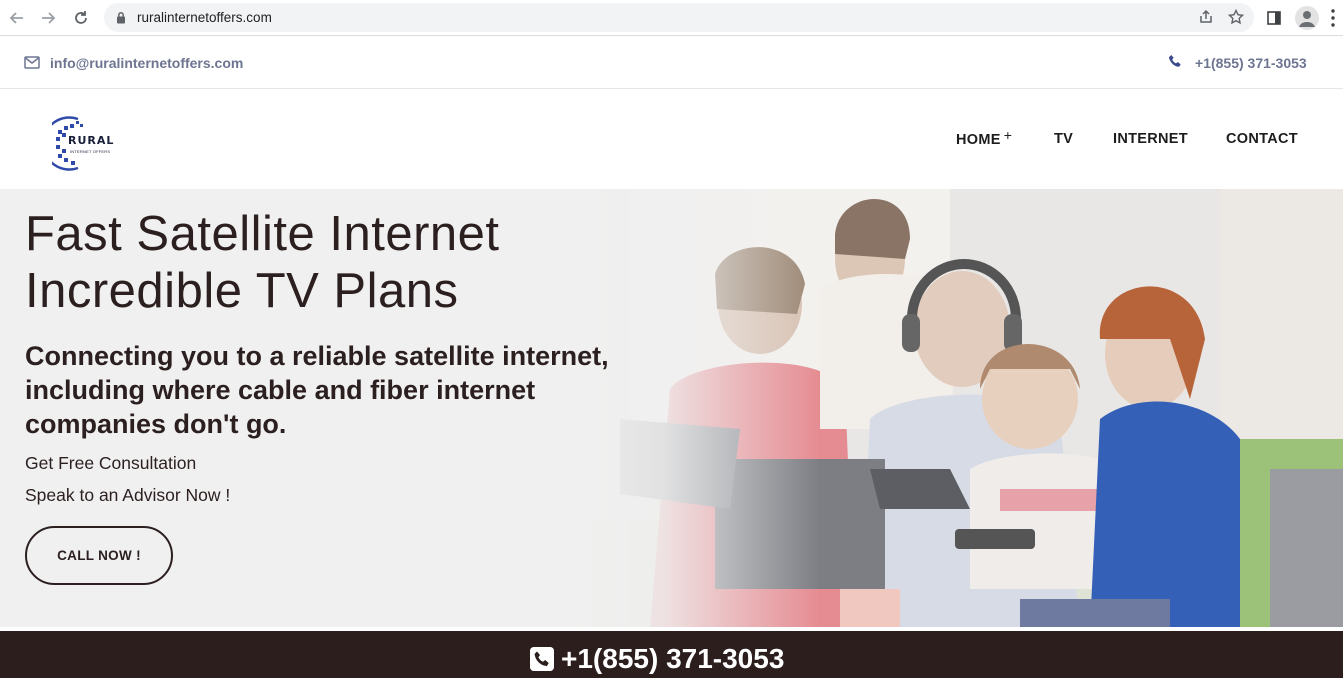  What do you see at coordinates (1063, 139) in the screenshot?
I see `nav-tv: TV` at bounding box center [1063, 139].